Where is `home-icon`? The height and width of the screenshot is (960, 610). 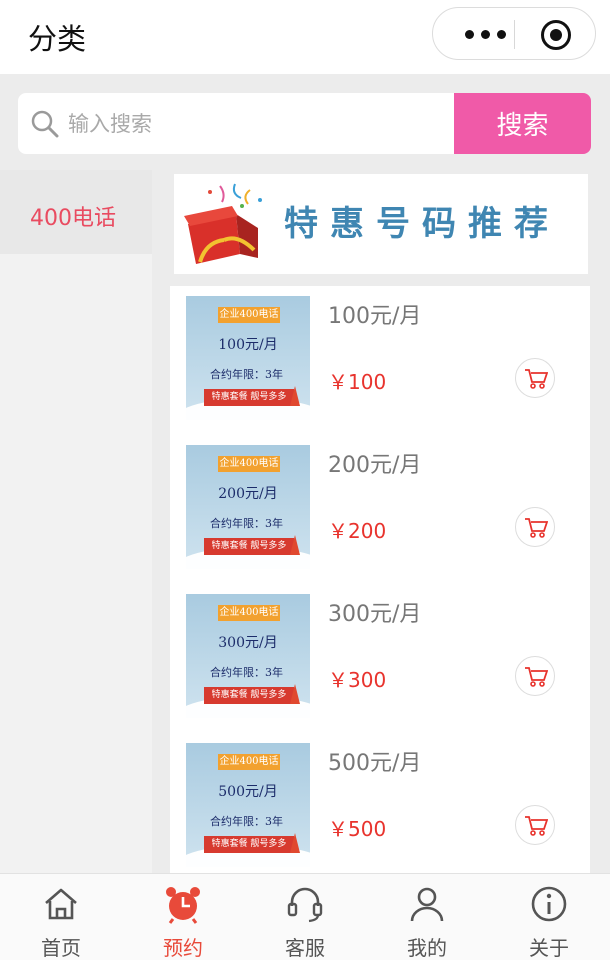 home-icon is located at coordinates (61, 904).